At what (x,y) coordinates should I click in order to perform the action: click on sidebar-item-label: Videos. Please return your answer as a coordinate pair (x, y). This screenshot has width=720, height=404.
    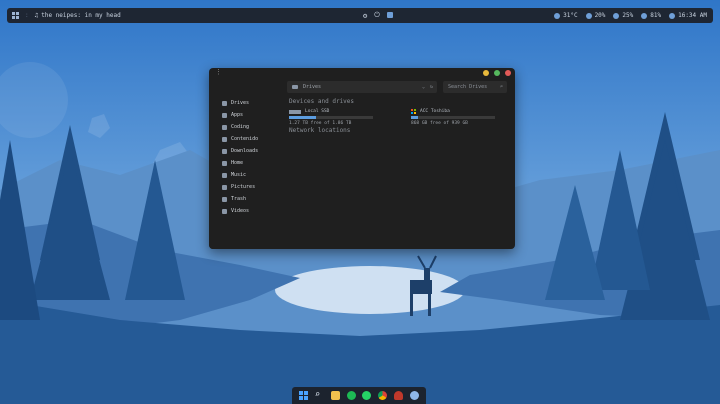
    Looking at the image, I should click on (240, 211).